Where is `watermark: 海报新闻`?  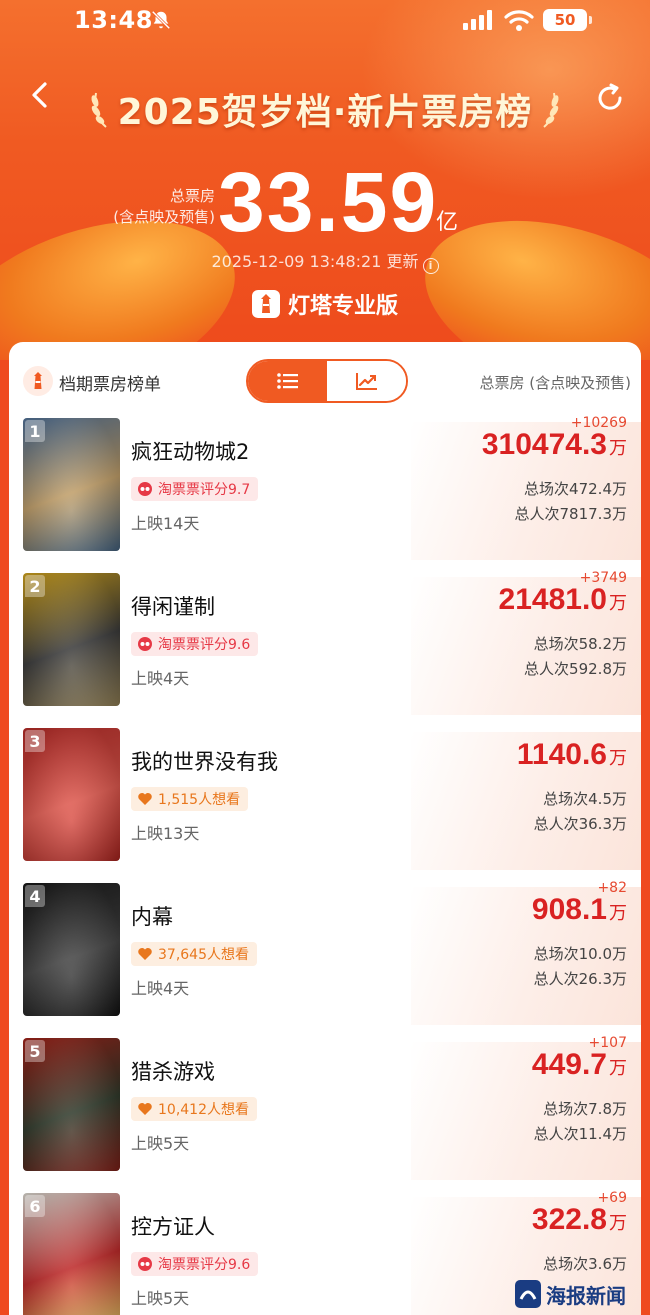
watermark: 海报新闻 is located at coordinates (580, 1294).